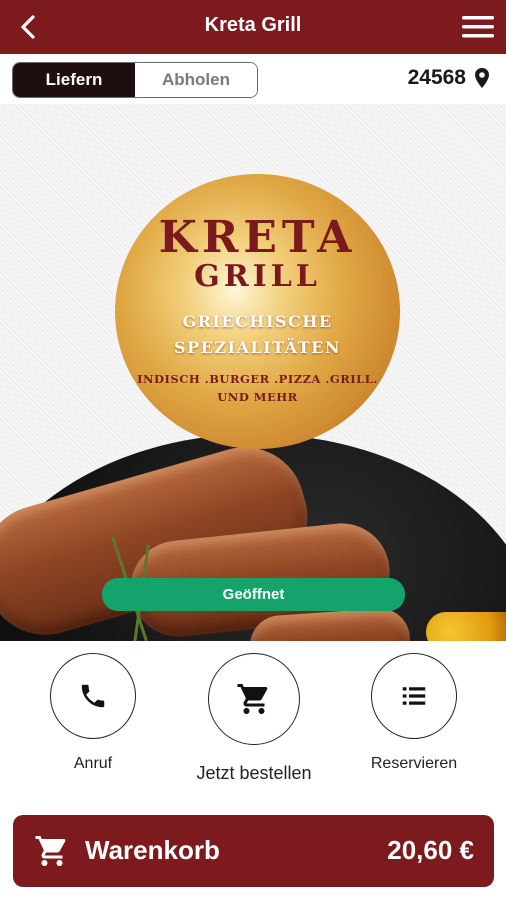 The height and width of the screenshot is (900, 506). What do you see at coordinates (257, 334) in the screenshot?
I see `logo-tagline: GRIECHISCHE SPEZIALITÄTEN` at bounding box center [257, 334].